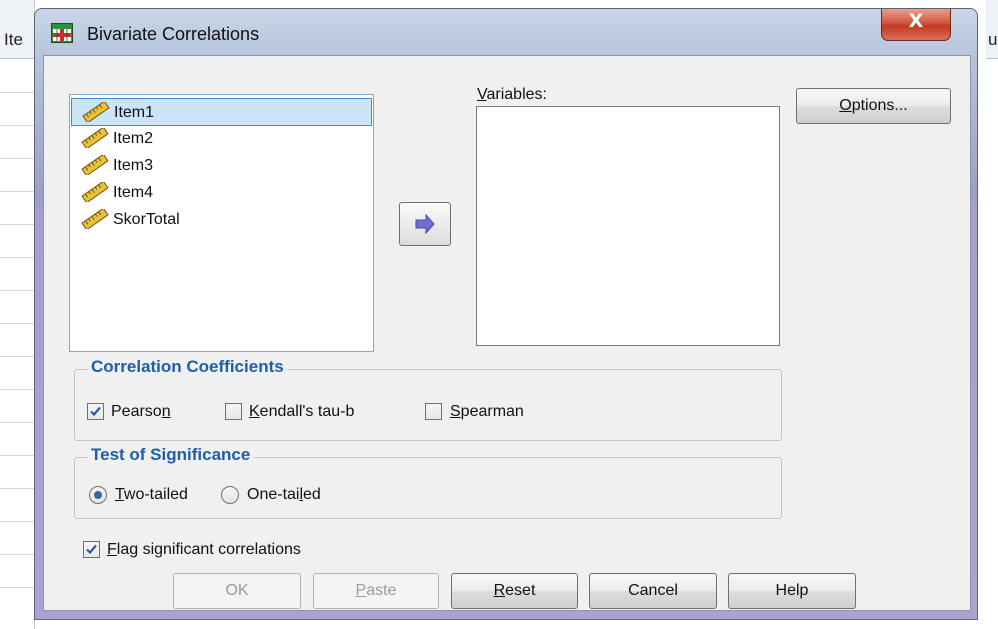 Image resolution: width=998 pixels, height=629 pixels. I want to click on mnemonic: R, so click(499, 590).